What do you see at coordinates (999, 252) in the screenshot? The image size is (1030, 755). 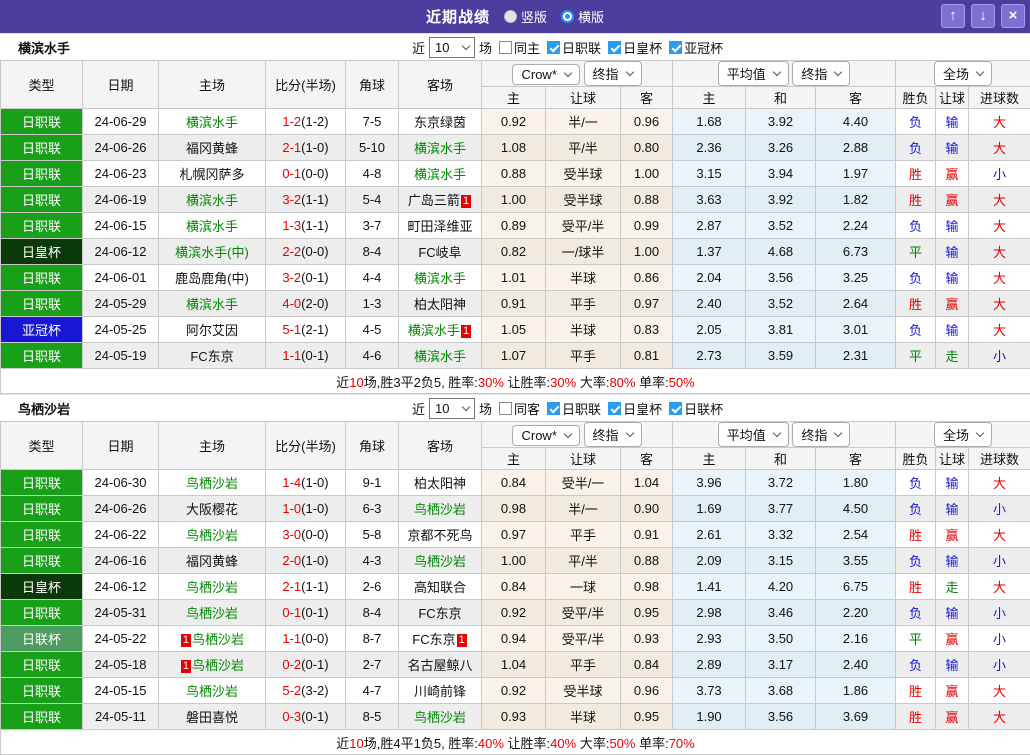 I see `goals-result: 大` at bounding box center [999, 252].